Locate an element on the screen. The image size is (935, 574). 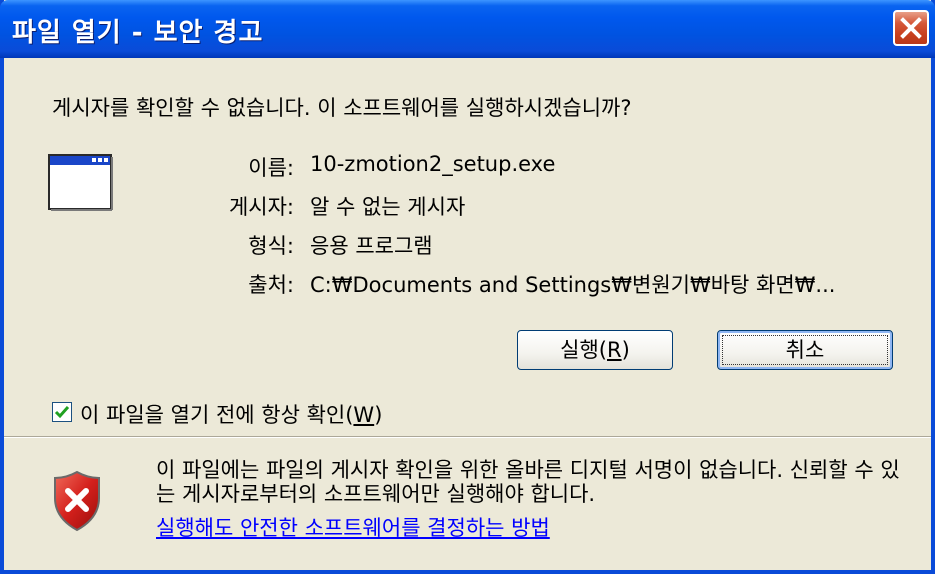
name-label: 이름: is located at coordinates (271, 168).